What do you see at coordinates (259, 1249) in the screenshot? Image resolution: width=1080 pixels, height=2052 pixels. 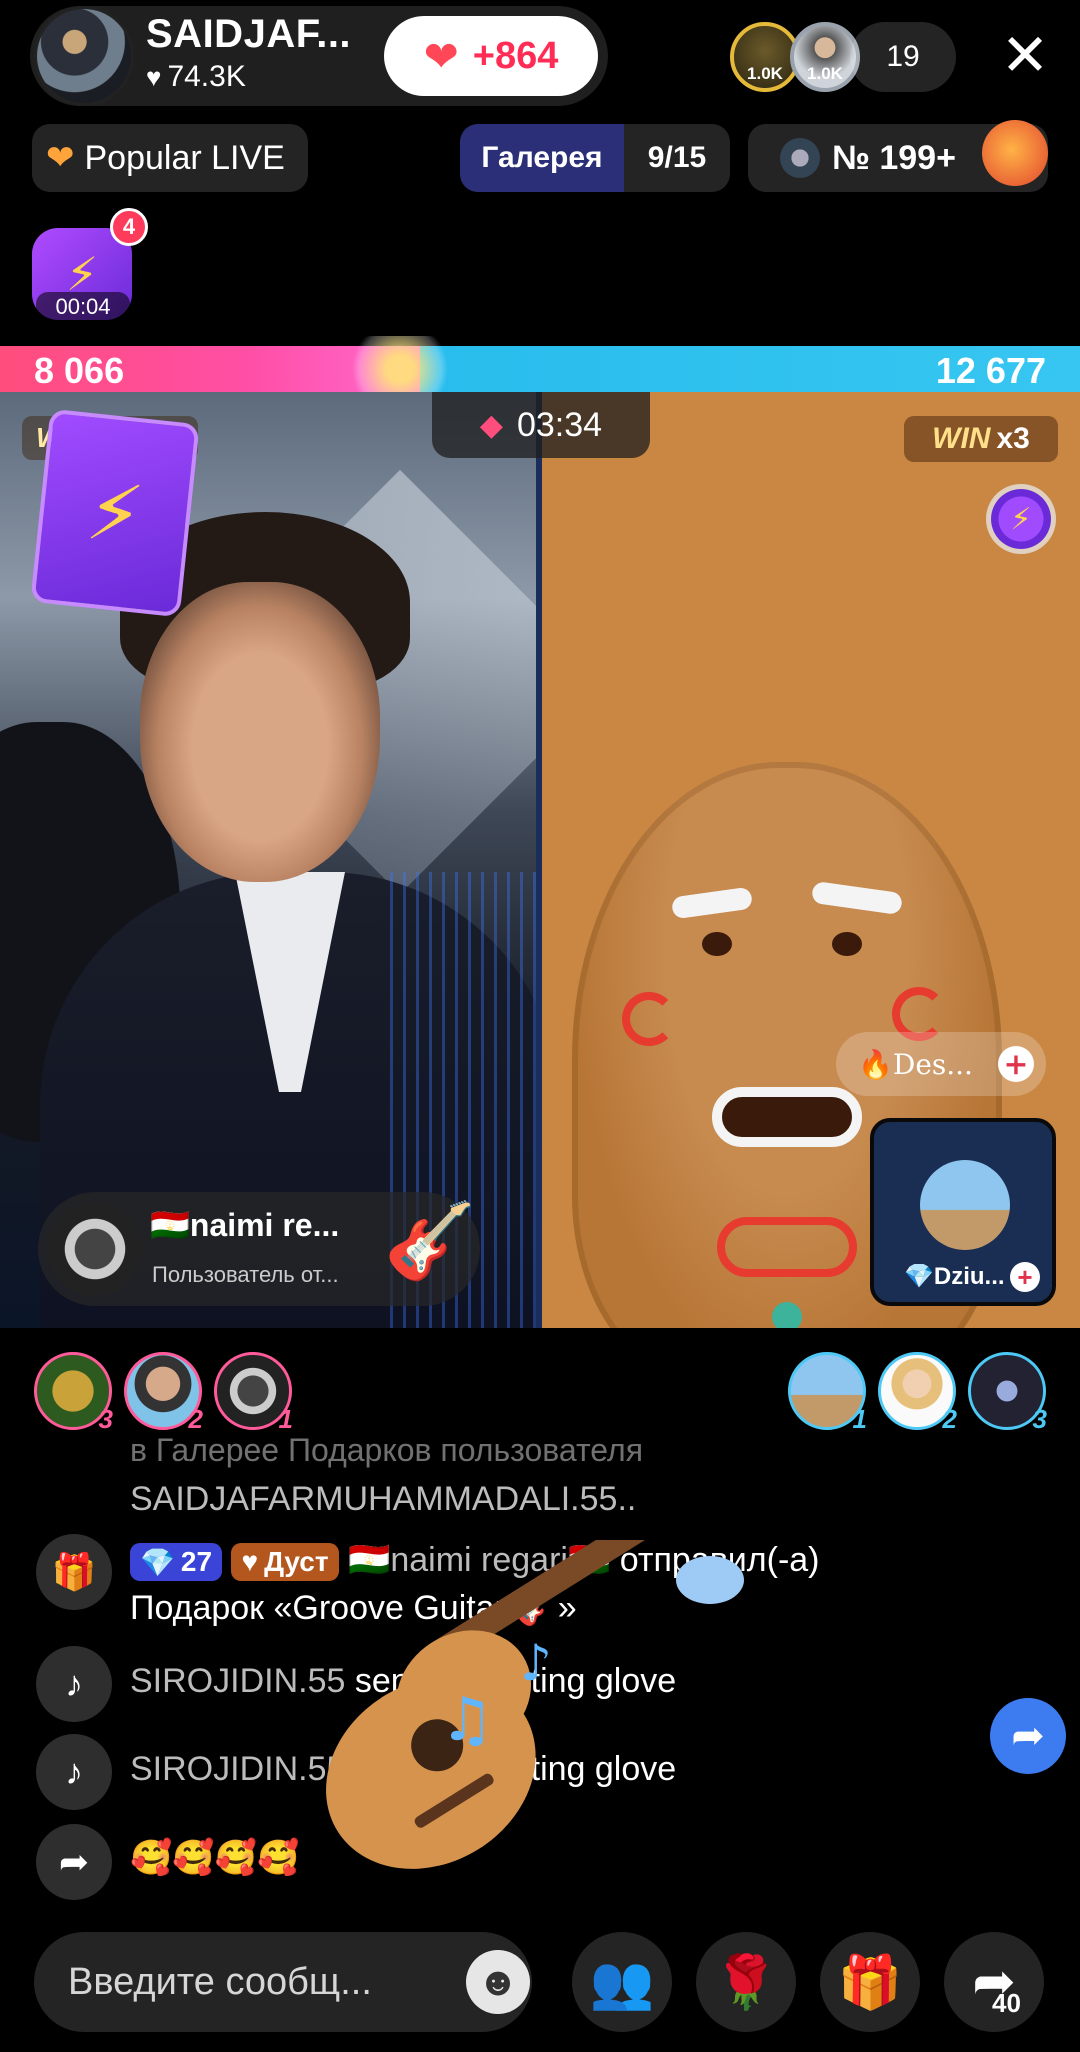 I see `gift-notification: 🇹🇯naimi re... Пользователь от... 🎸` at bounding box center [259, 1249].